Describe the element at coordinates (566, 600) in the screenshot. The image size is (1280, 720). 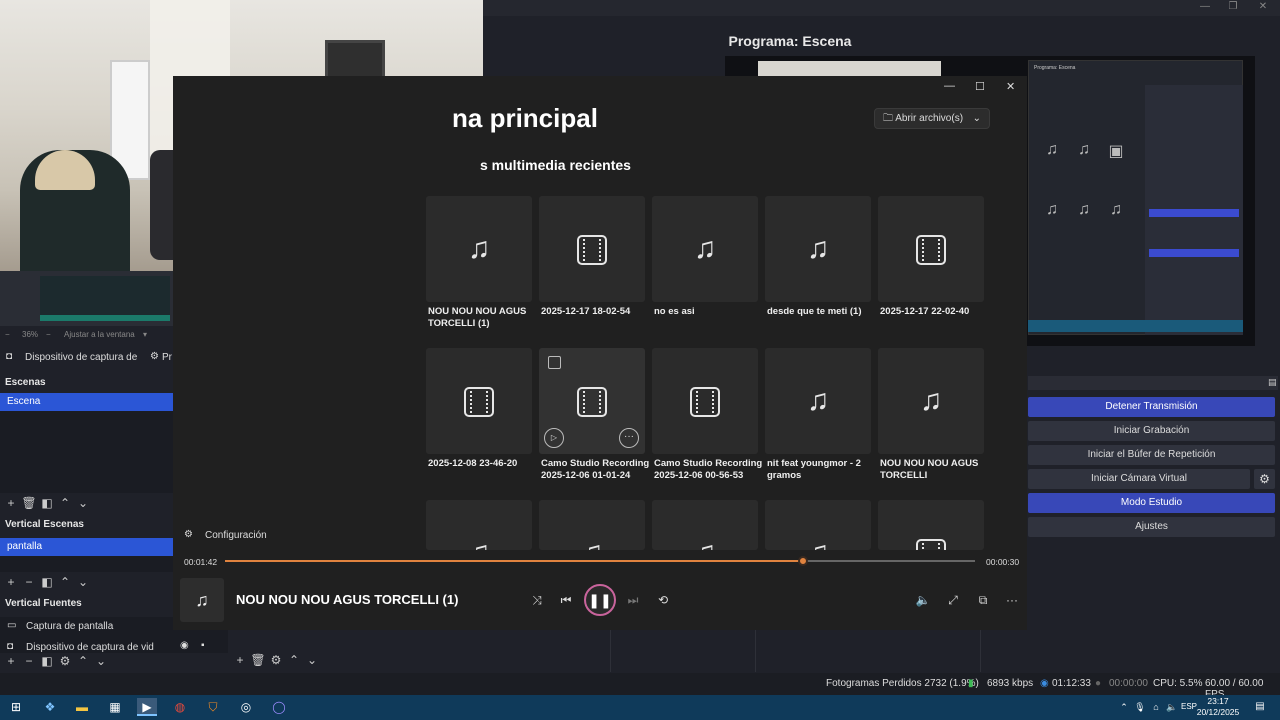
I see `previous-icon: ⏮` at that location.